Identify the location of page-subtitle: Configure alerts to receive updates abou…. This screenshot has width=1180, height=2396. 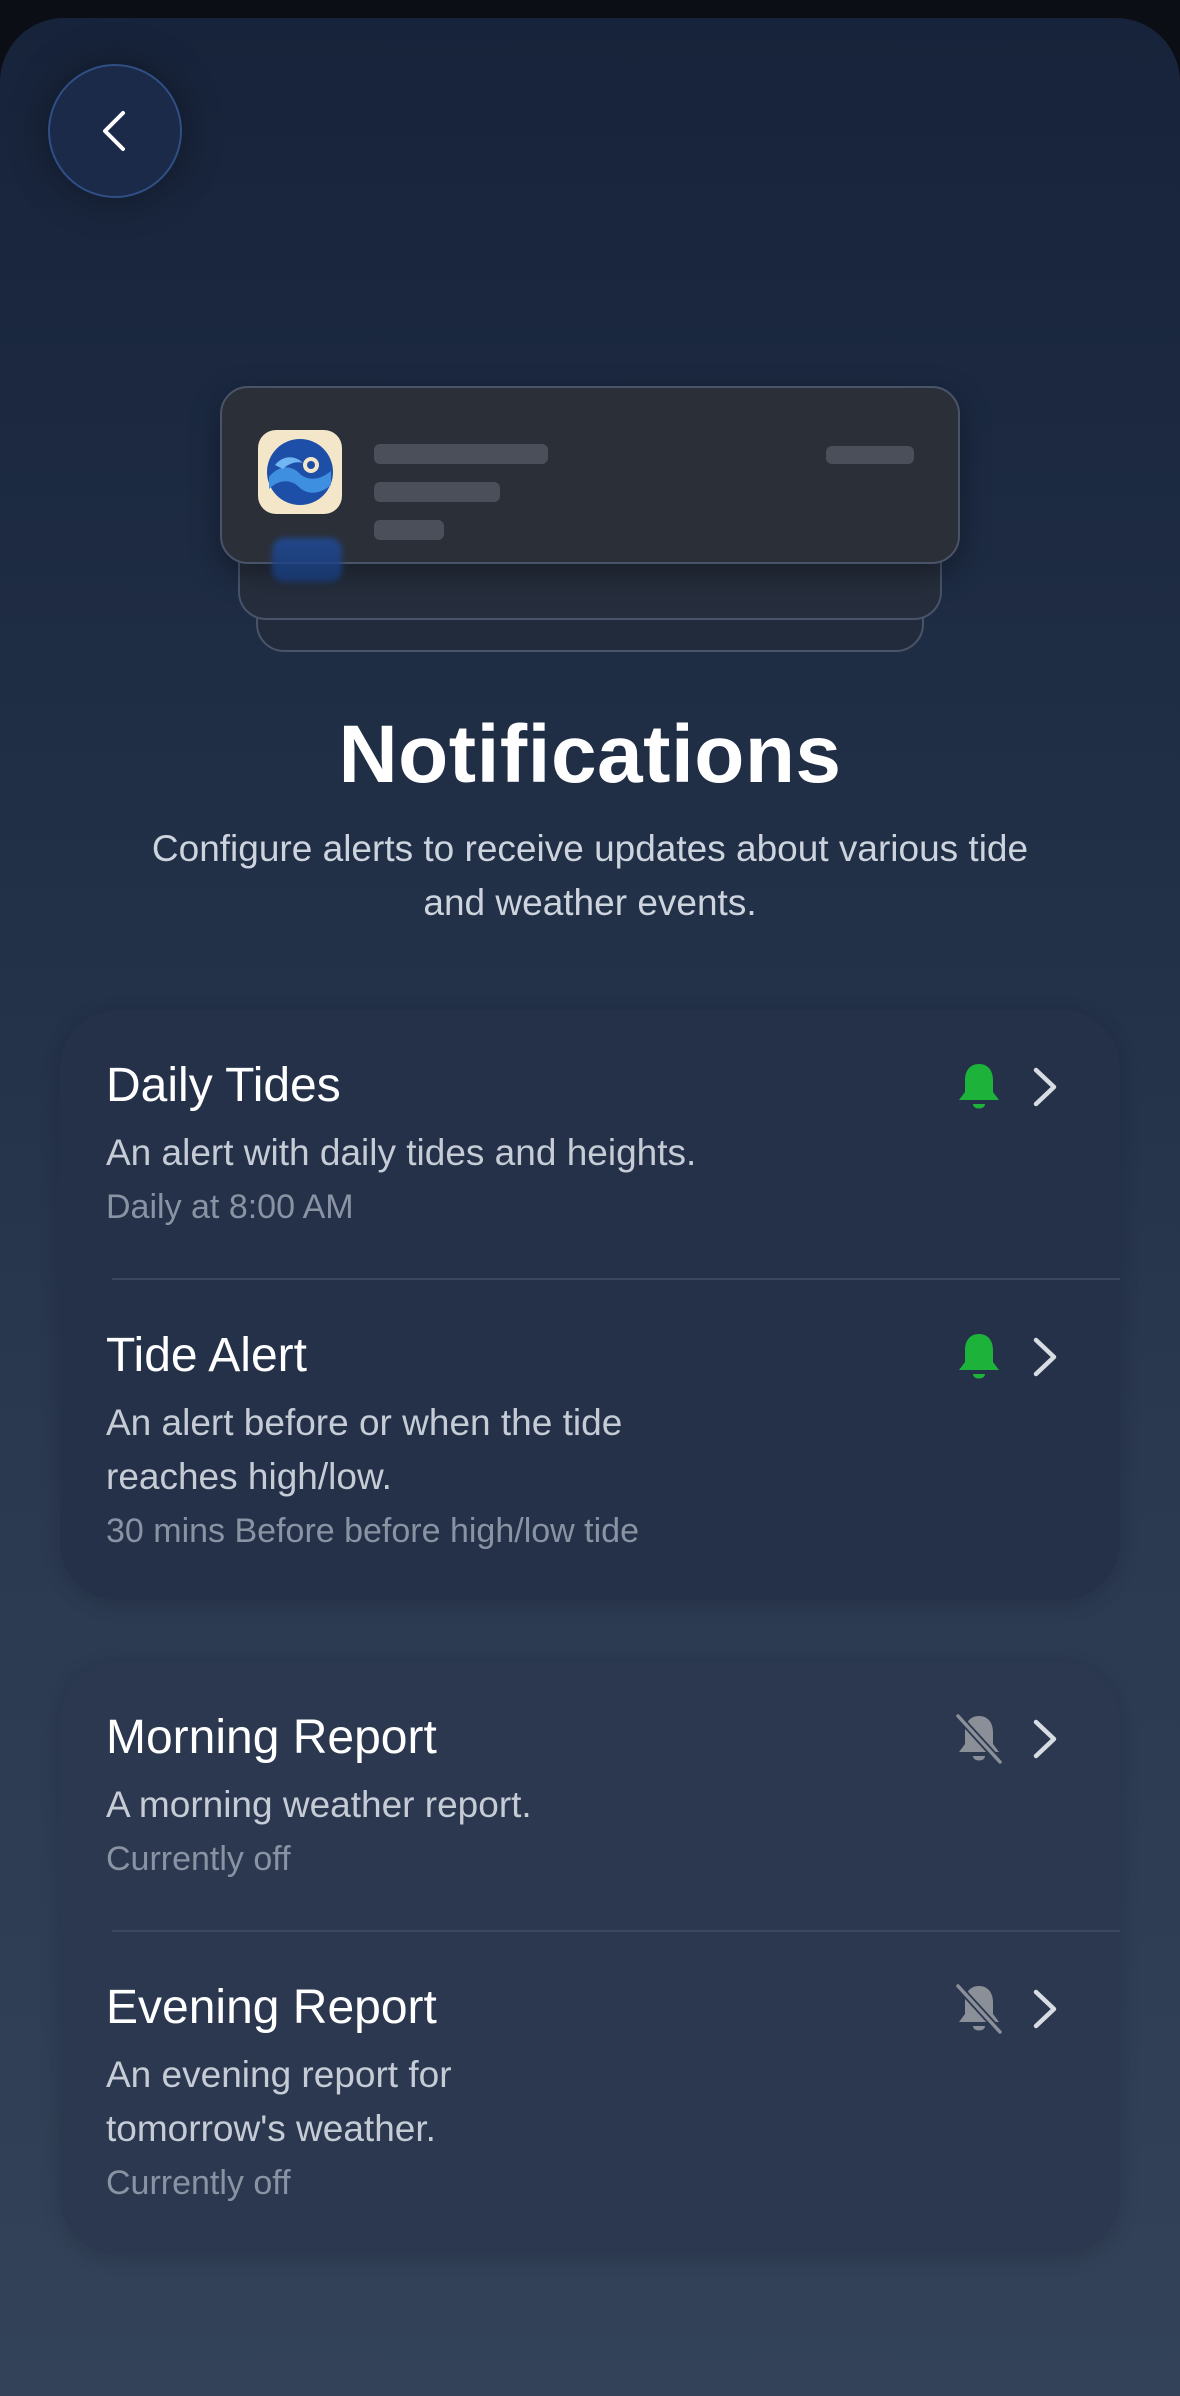
(590, 875).